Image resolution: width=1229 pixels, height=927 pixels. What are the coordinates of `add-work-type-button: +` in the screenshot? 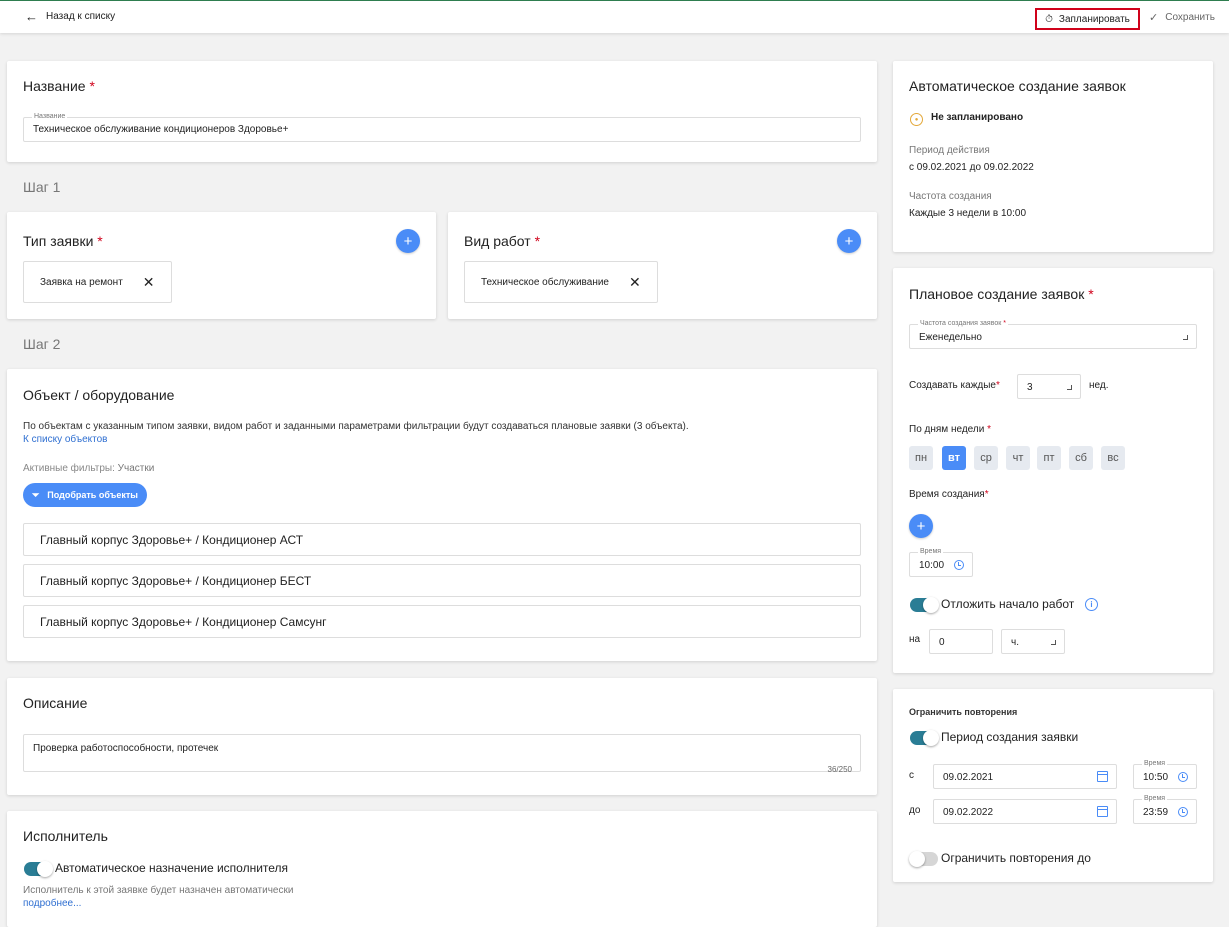 It's located at (849, 241).